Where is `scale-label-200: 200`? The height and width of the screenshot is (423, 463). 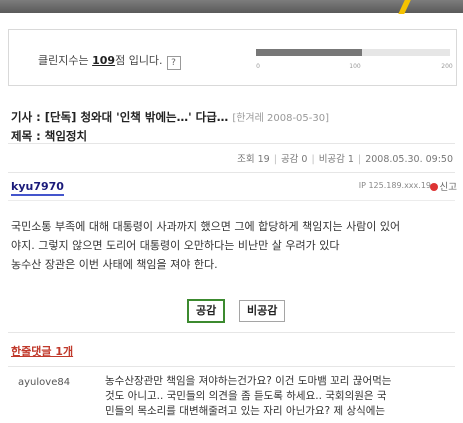
scale-label-200: 200 is located at coordinates (447, 66).